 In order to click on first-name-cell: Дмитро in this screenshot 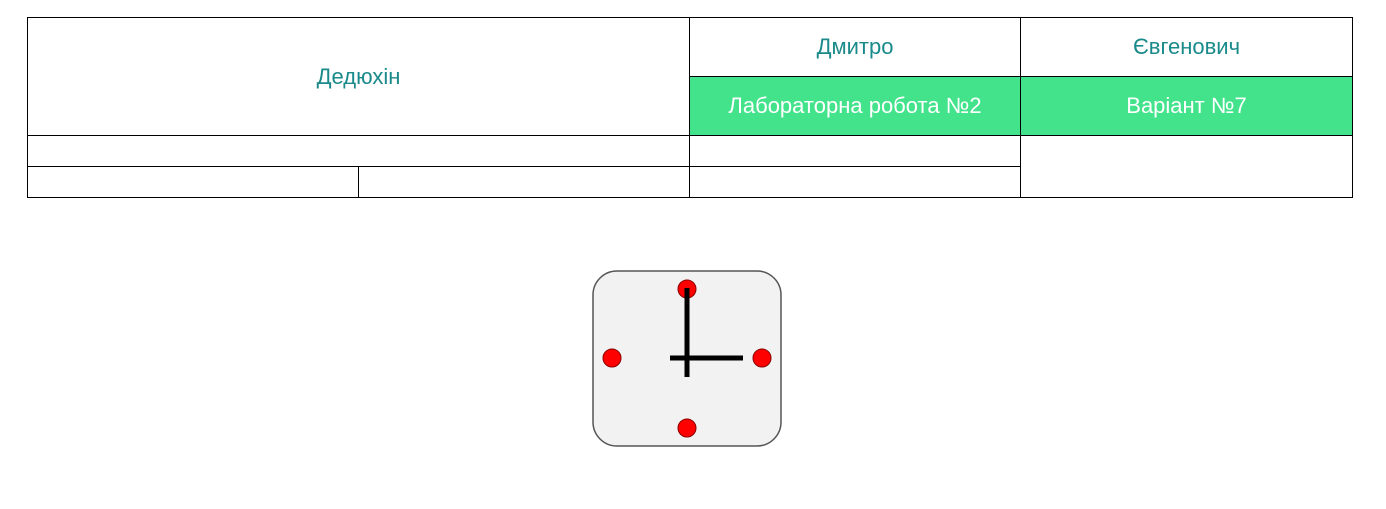, I will do `click(855, 47)`.